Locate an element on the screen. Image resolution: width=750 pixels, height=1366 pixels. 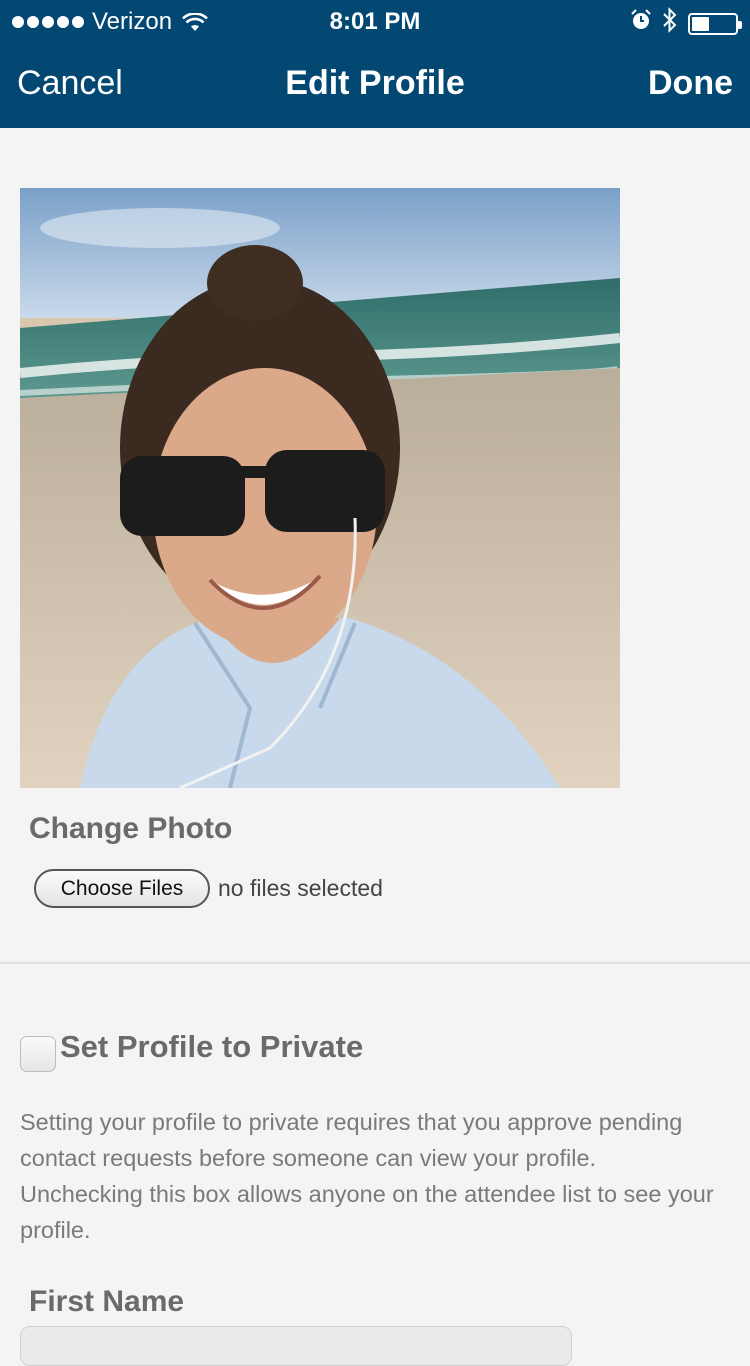
first-name-label: First Name is located at coordinates (107, 1301).